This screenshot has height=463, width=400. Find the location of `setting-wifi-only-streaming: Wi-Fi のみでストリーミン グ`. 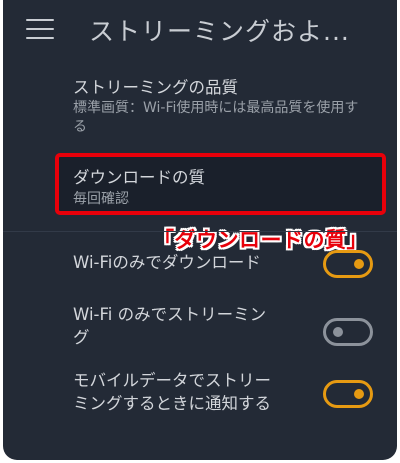

setting-wifi-only-streaming: Wi-Fi のみでストリーミン グ is located at coordinates (200, 328).